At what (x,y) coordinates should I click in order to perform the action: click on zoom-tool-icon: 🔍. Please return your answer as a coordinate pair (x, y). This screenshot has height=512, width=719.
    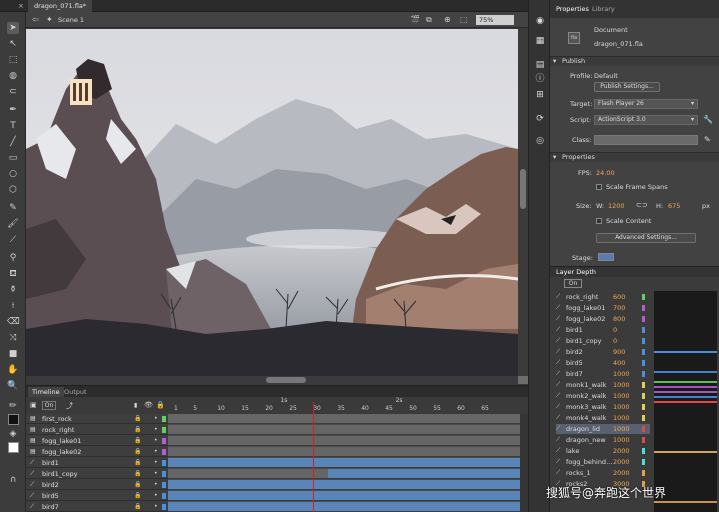
    Looking at the image, I should click on (13, 386).